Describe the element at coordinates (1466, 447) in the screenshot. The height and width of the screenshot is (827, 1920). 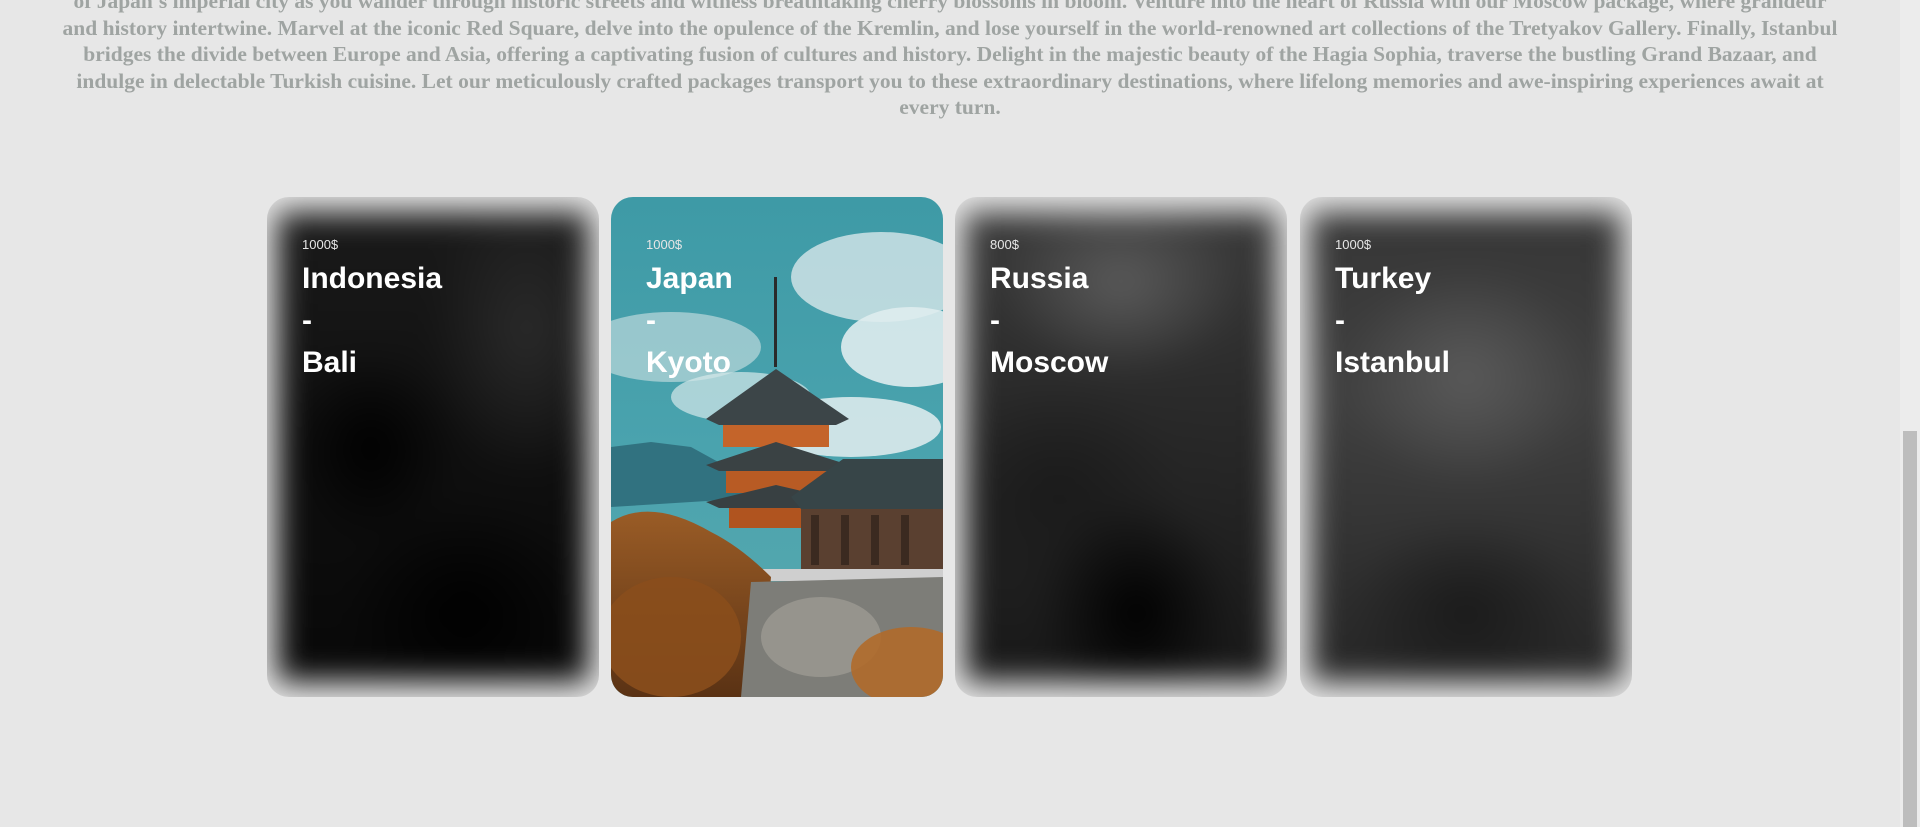
I see `card-turkey: 1000$ Turkey - Istanbul` at that location.